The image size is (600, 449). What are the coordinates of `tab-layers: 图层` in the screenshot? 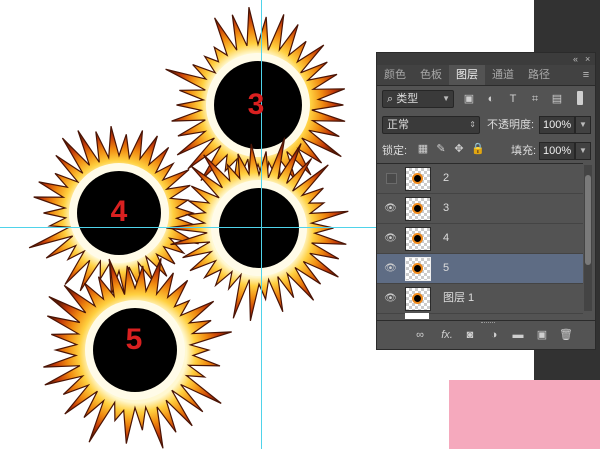 It's located at (467, 75).